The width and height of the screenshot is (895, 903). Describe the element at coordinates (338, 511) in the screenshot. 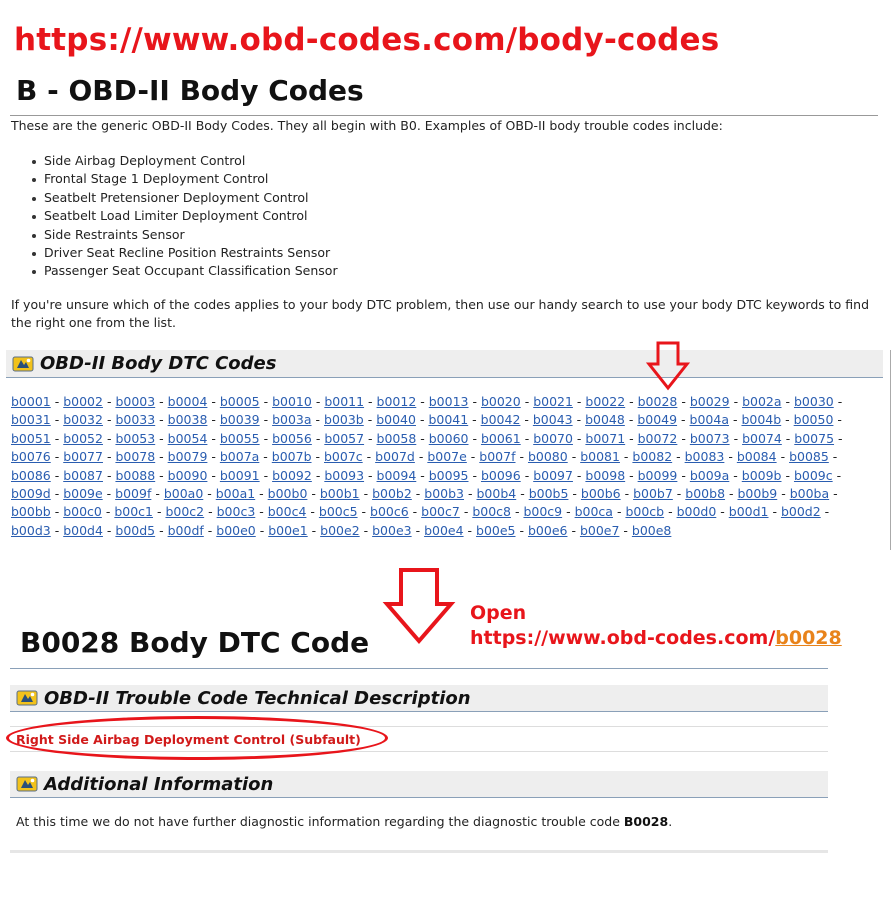

I see `dtc-code-link: b00c5` at that location.